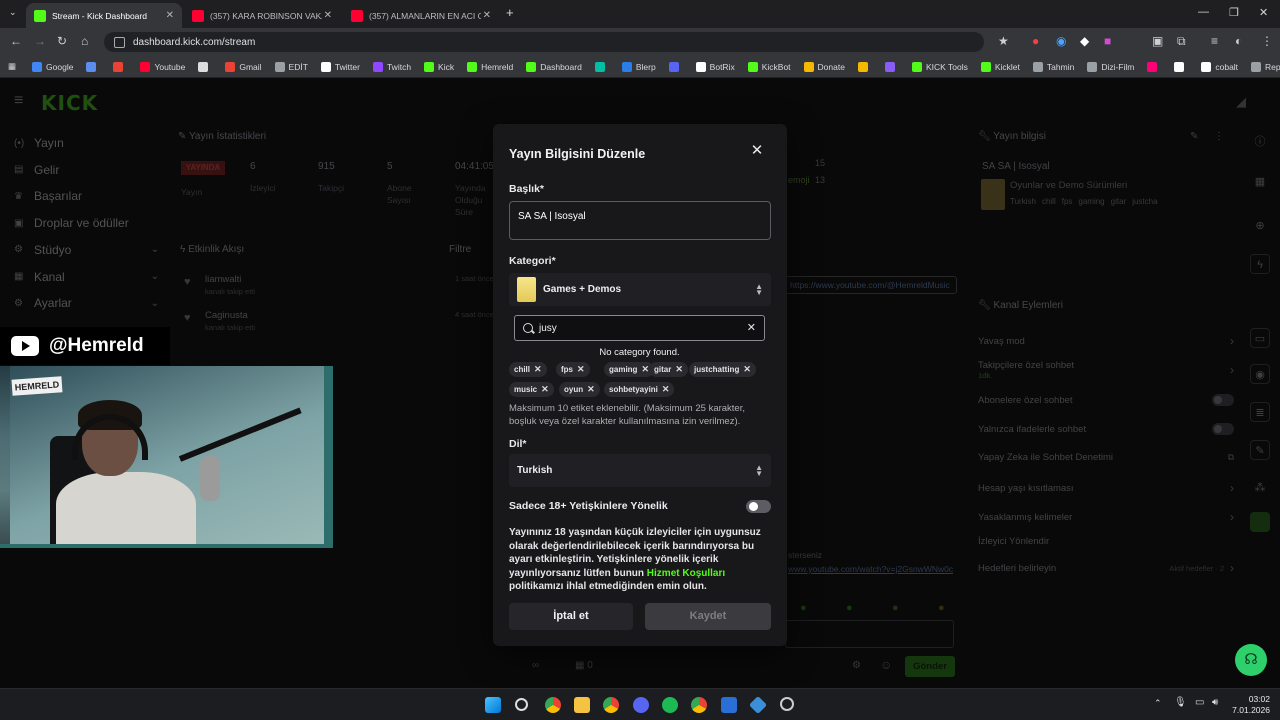  Describe the element at coordinates (340, 66) in the screenshot. I see `bookmark-item: Twitter` at that location.